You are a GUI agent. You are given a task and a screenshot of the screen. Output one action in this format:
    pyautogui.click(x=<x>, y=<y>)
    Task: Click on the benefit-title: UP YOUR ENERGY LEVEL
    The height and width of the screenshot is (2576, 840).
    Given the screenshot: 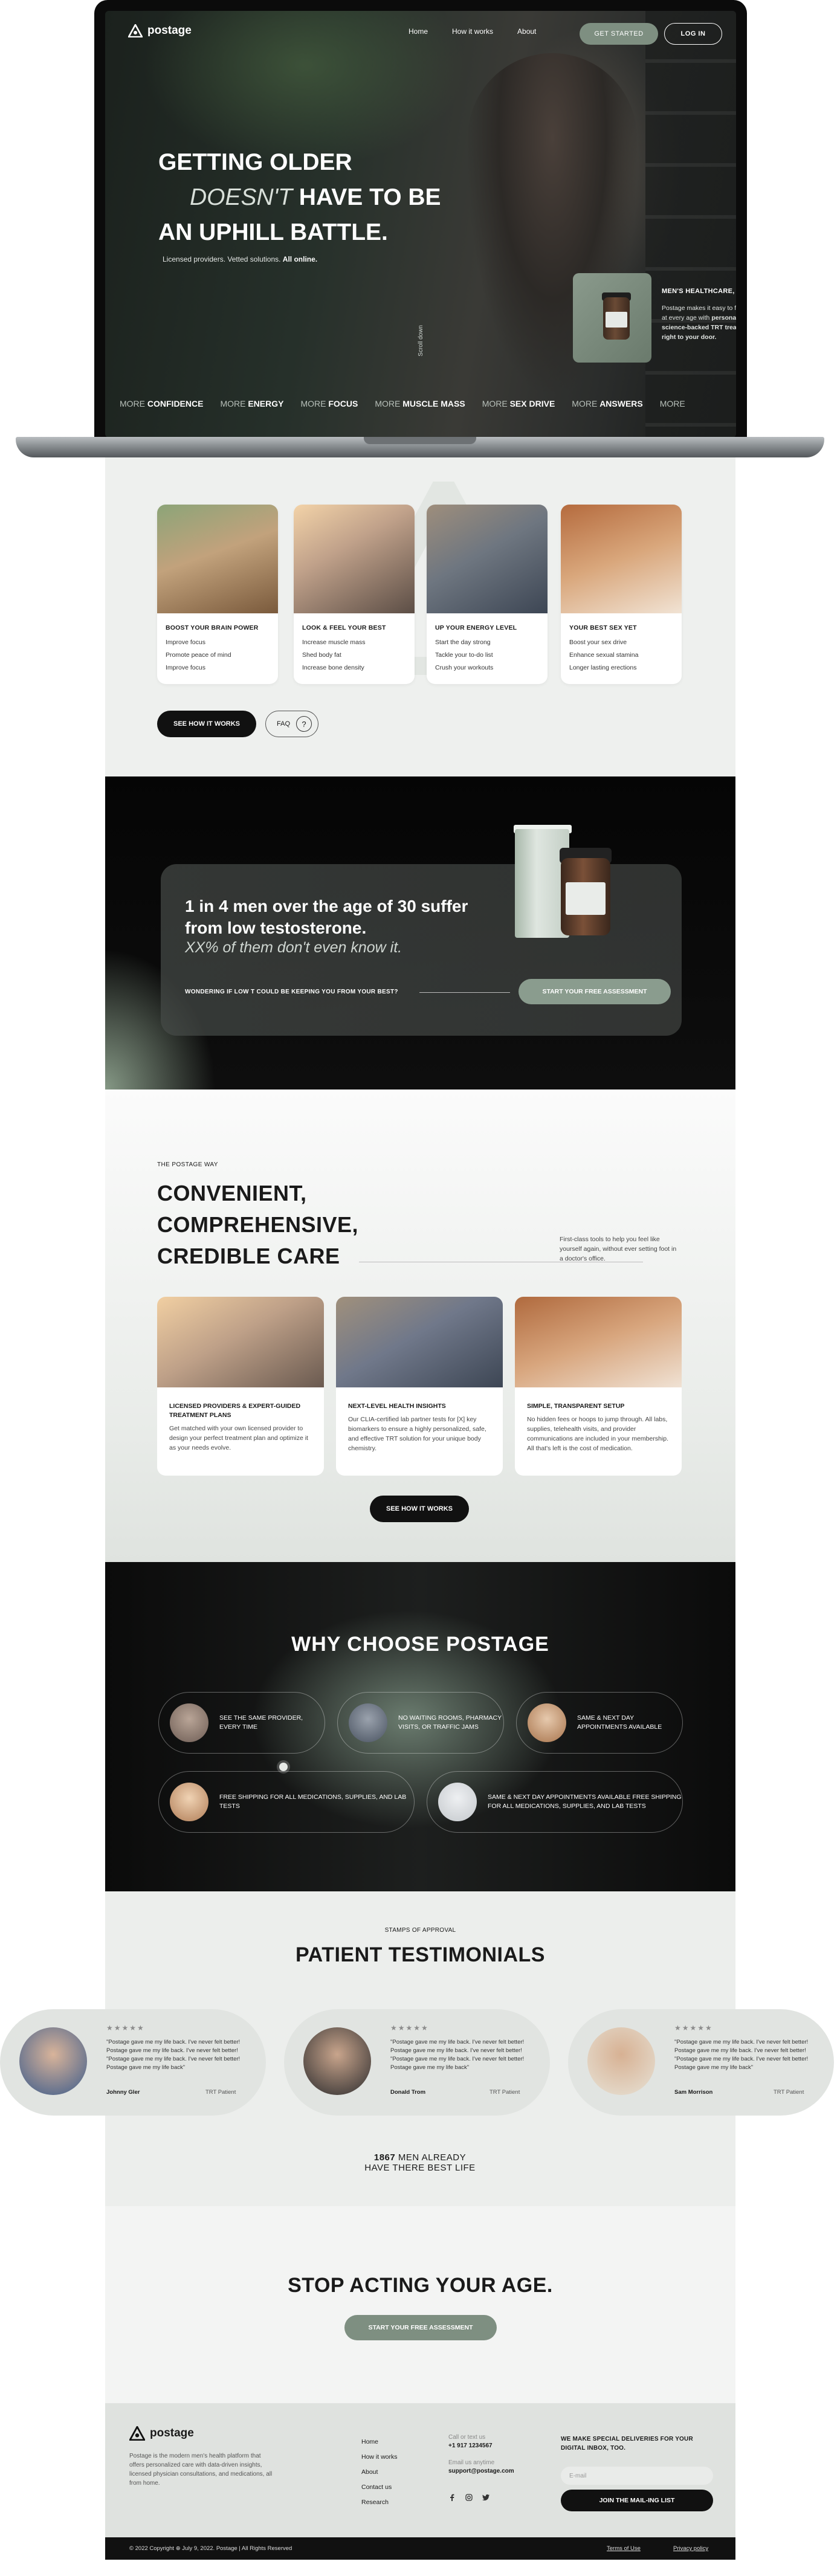 What is the action you would take?
    pyautogui.click(x=476, y=628)
    